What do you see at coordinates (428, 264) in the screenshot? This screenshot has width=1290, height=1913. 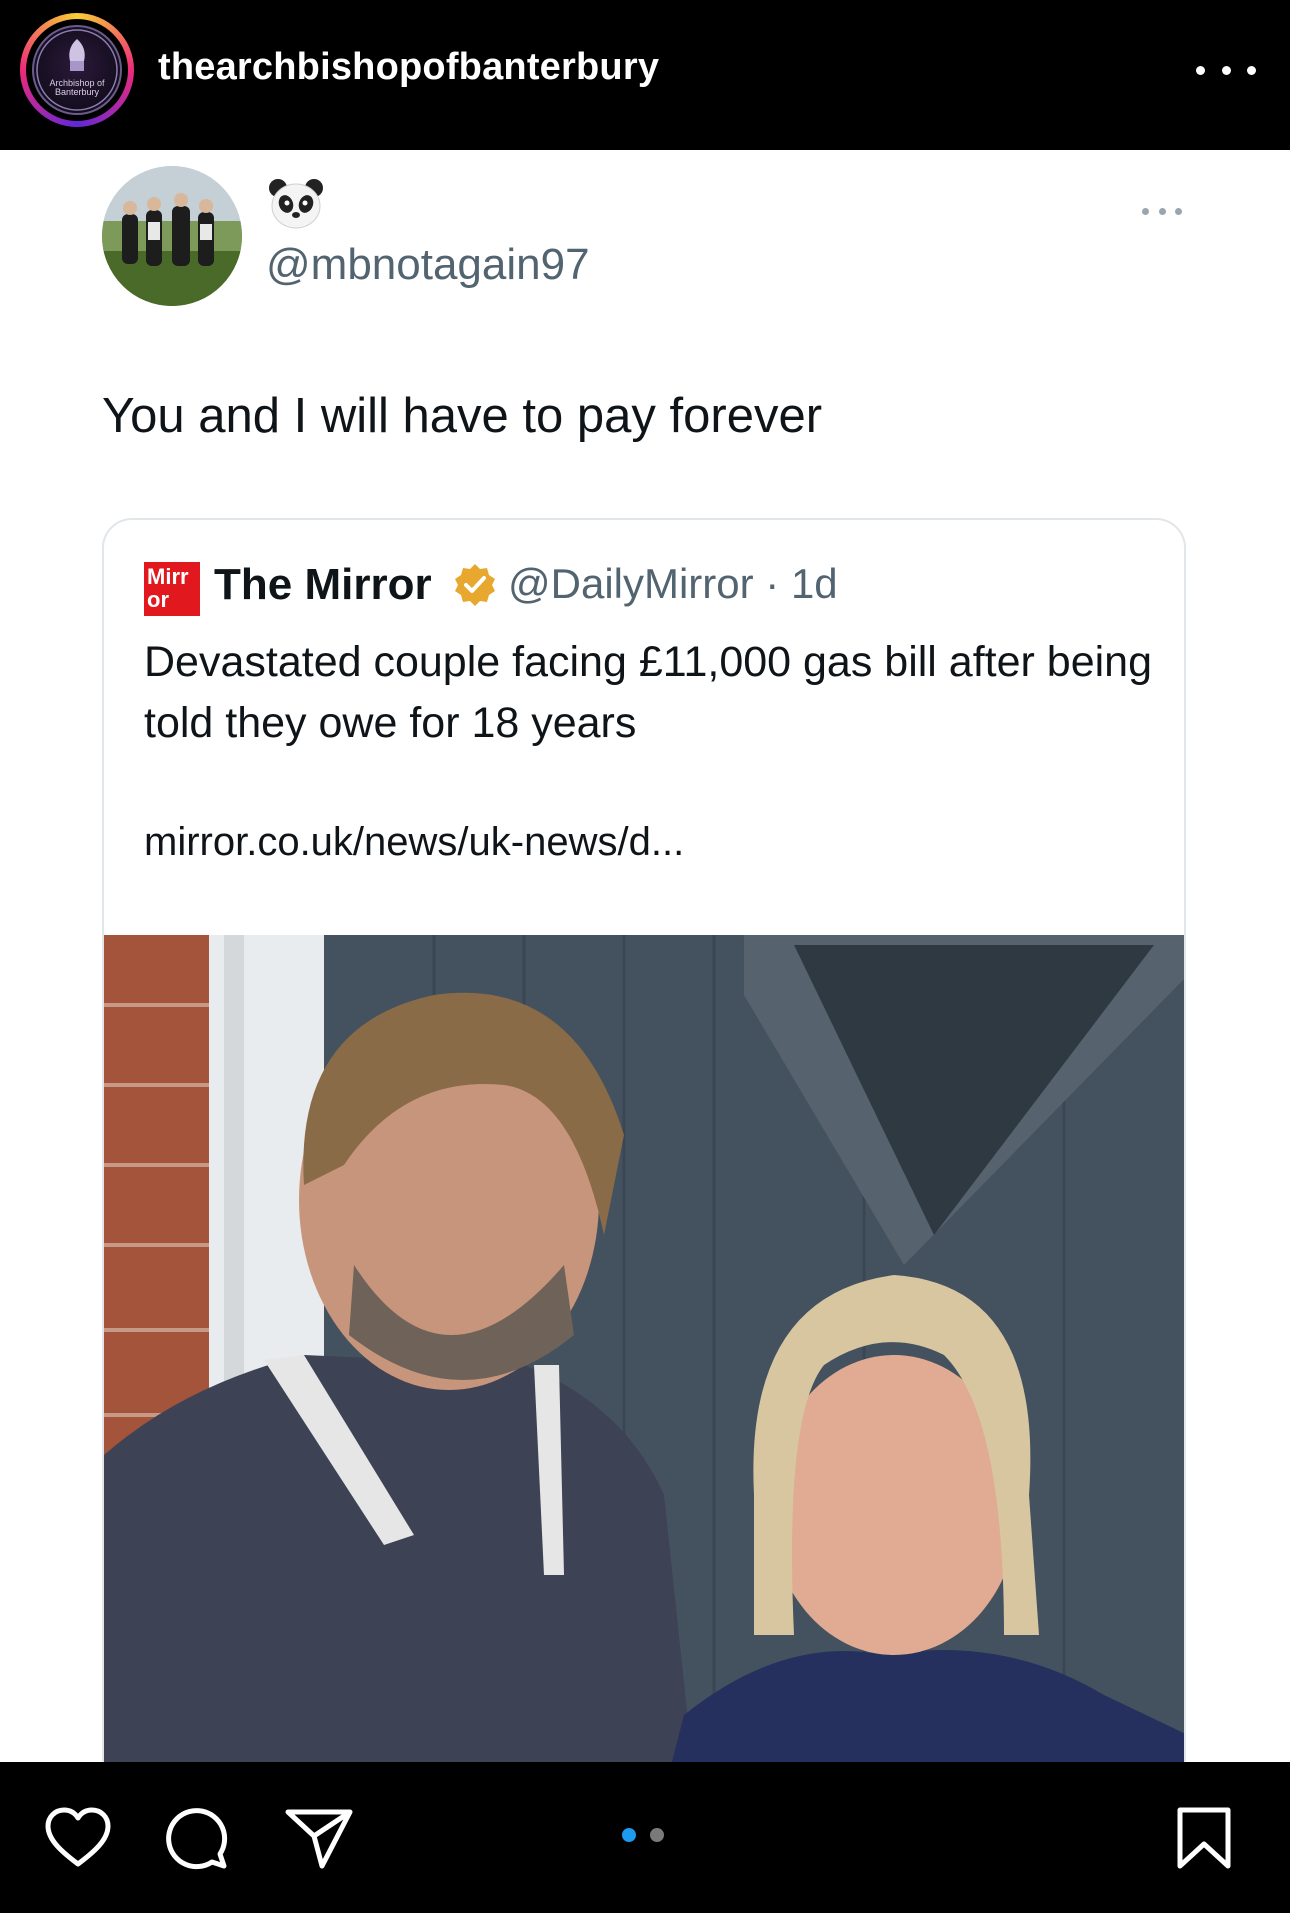 I see `tweet-author-handle: @mbnotagain97` at bounding box center [428, 264].